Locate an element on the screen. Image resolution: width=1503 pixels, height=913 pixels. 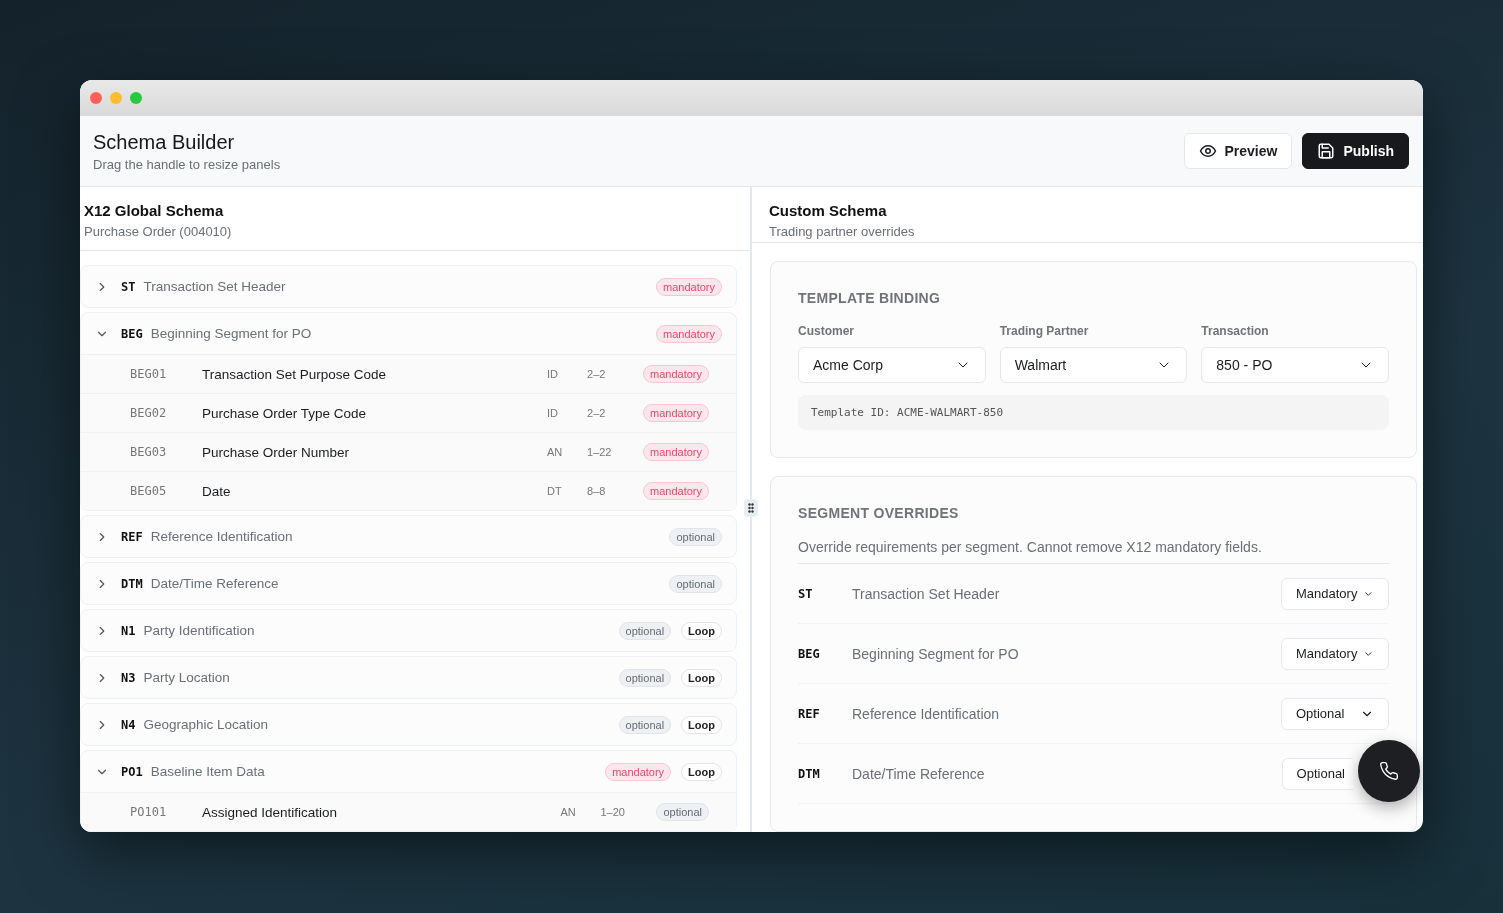
phone-icon is located at coordinates (1389, 771).